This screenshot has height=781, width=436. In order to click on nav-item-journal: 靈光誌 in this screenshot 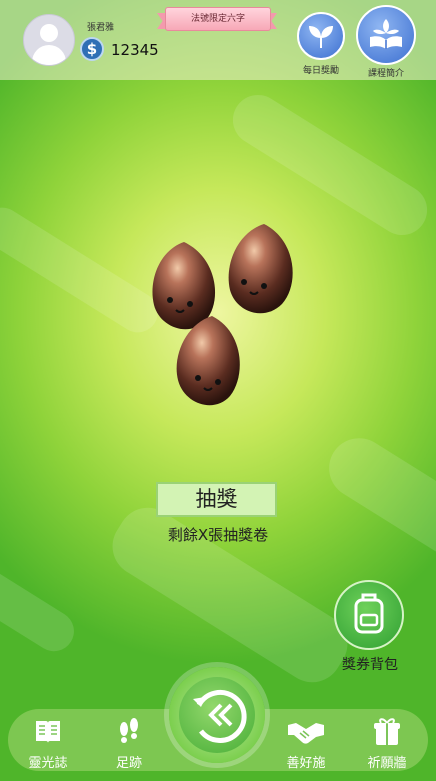, I will do `click(48, 740)`.